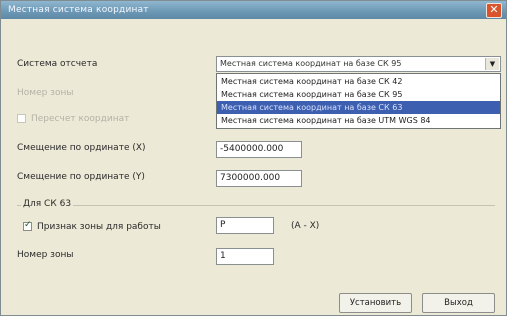 This screenshot has width=507, height=316. What do you see at coordinates (311, 63) in the screenshot?
I see `system-combo-value: Местная система координат на базе СК 95` at bounding box center [311, 63].